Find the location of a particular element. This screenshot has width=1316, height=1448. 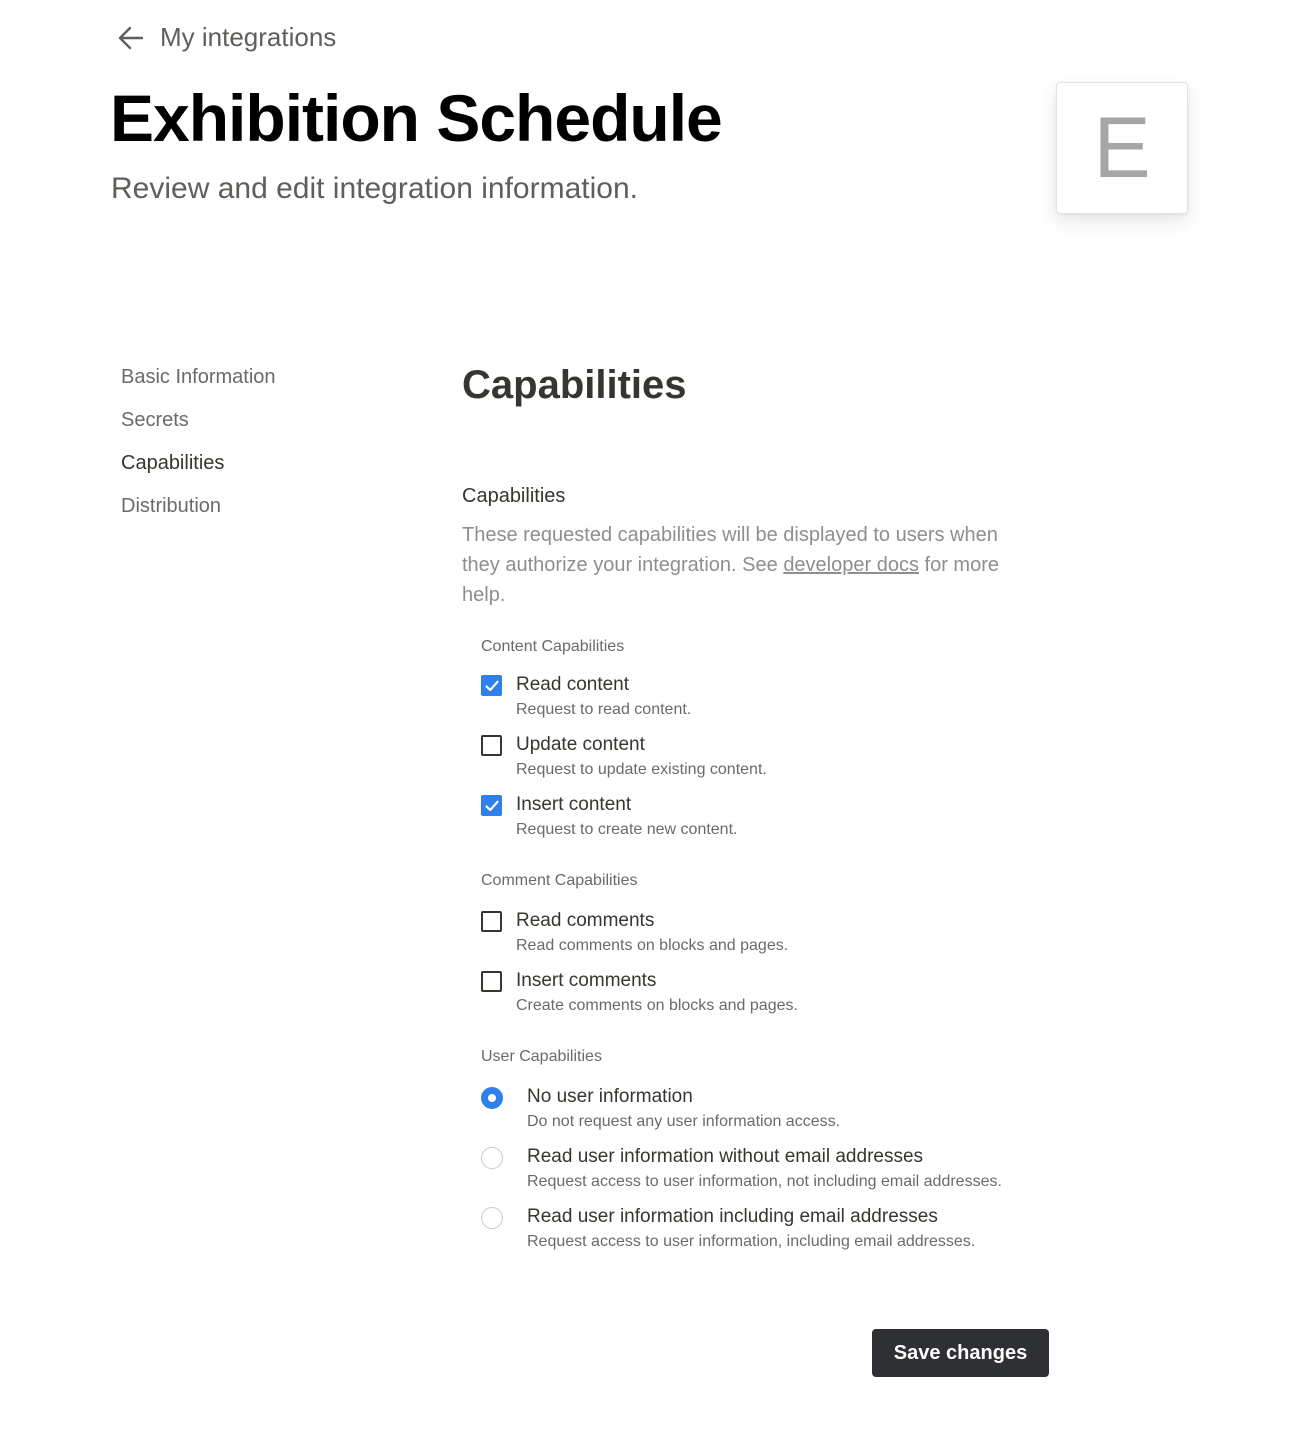

read-comments-checkbox is located at coordinates (491, 921).